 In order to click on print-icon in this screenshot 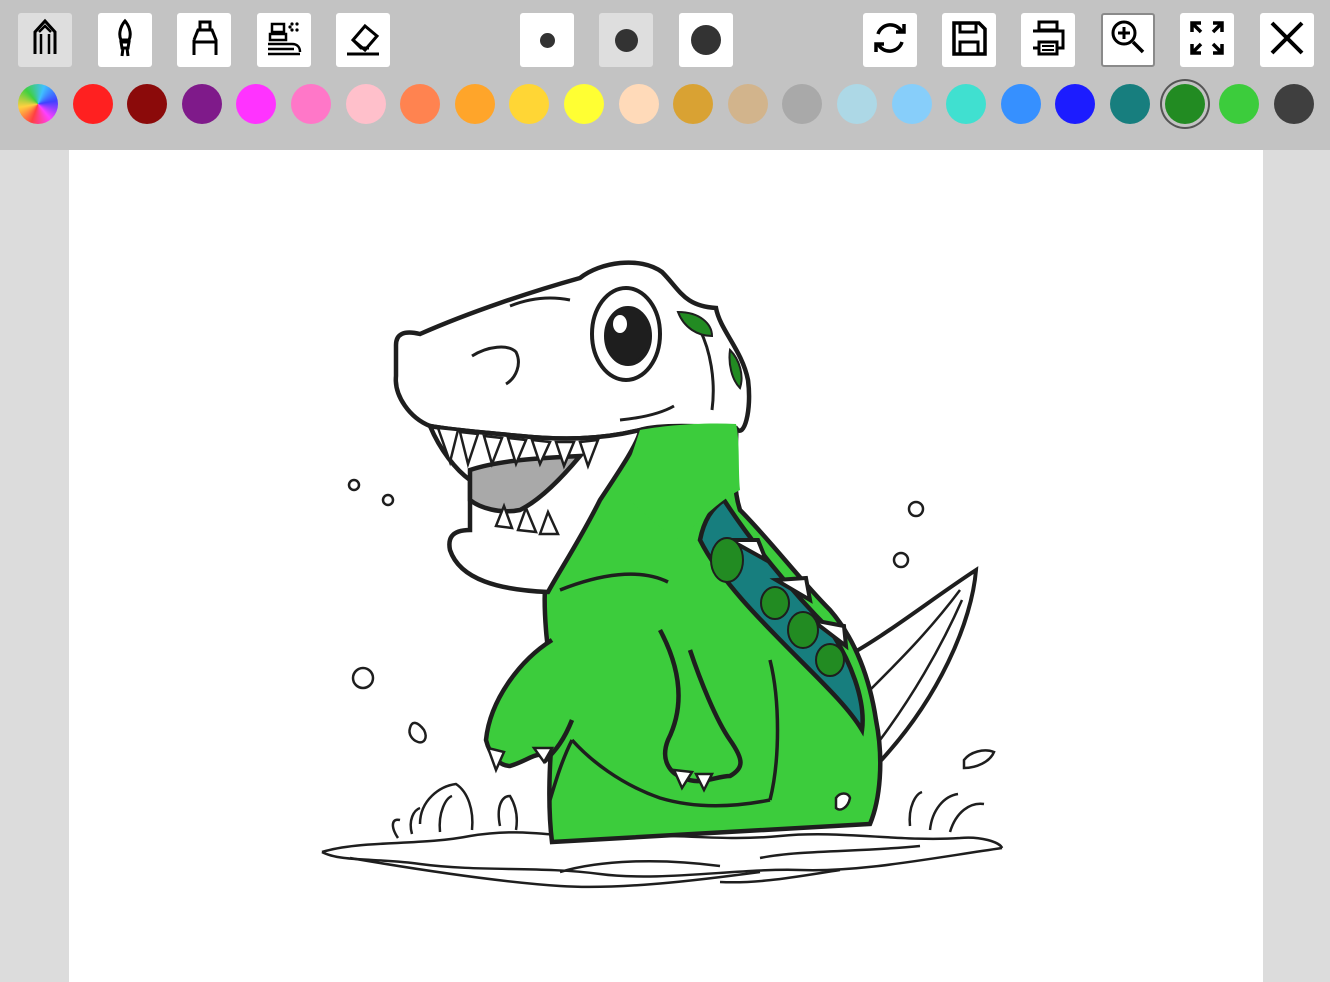, I will do `click(1048, 40)`.